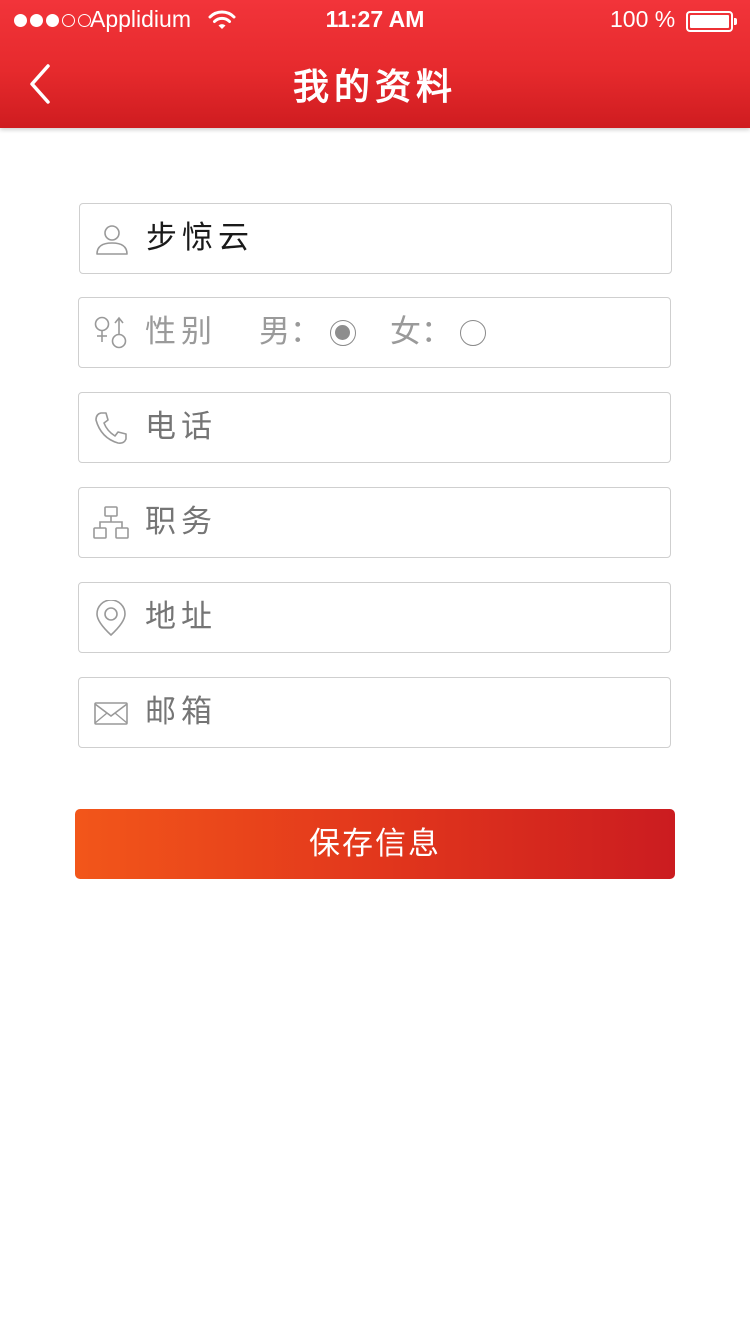  Describe the element at coordinates (395, 712) in the screenshot. I see `email-input` at that location.